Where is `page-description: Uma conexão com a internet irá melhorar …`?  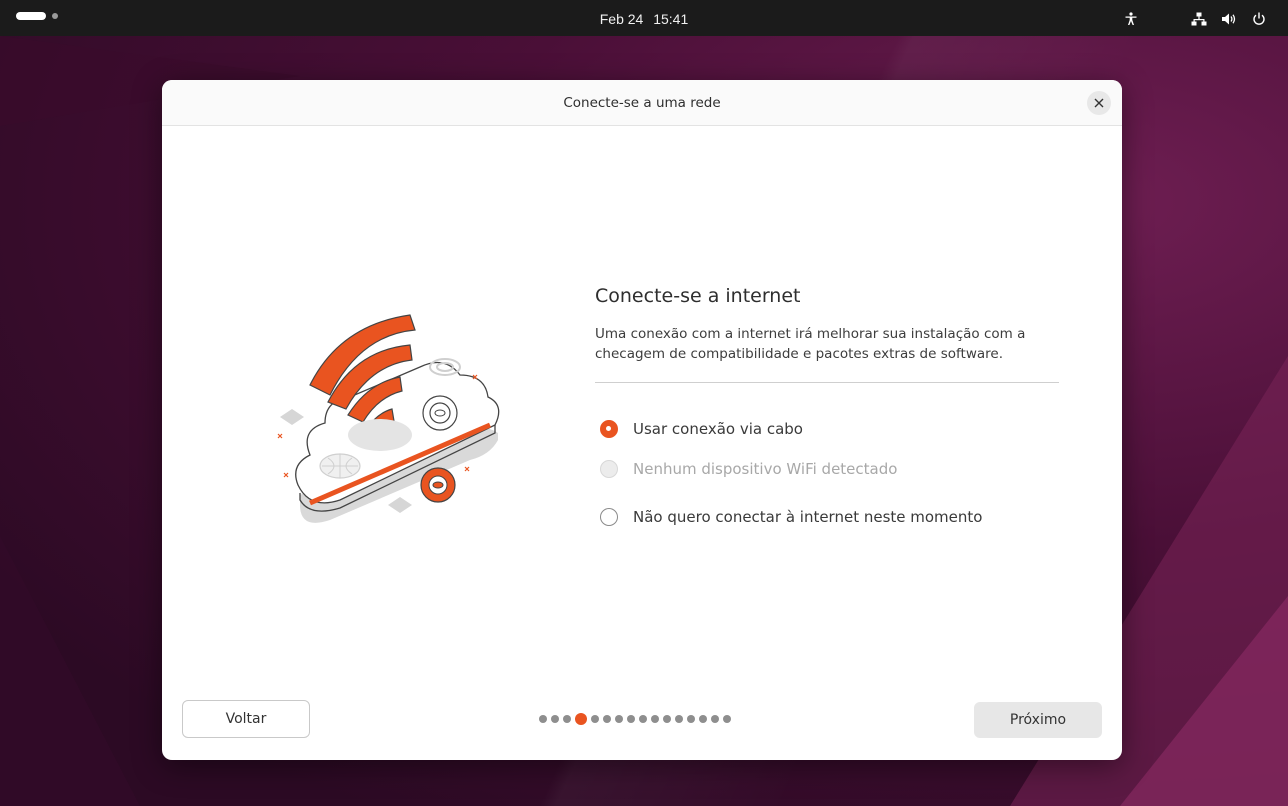
page-description: Uma conexão com a internet irá melhorar … is located at coordinates (827, 344).